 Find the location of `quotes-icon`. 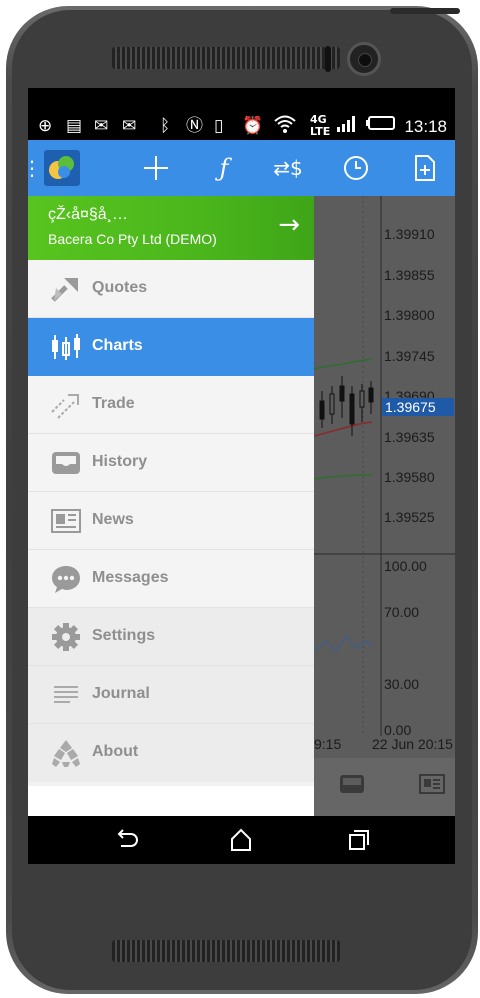

quotes-icon is located at coordinates (66, 289).